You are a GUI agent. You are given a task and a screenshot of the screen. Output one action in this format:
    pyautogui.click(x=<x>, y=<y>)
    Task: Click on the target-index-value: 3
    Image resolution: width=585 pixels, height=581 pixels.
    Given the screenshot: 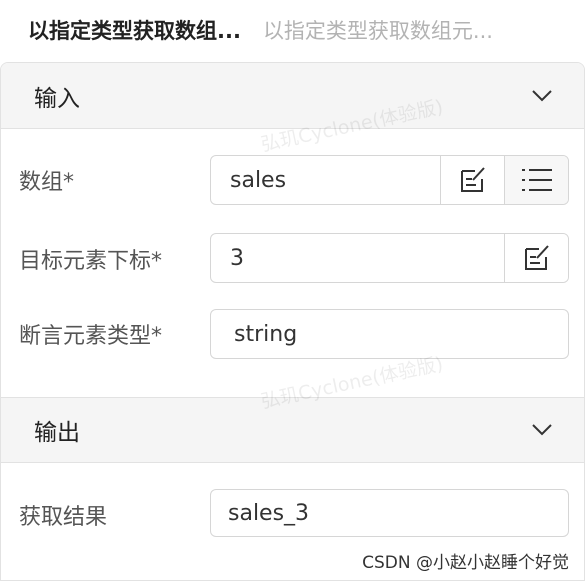 What is the action you would take?
    pyautogui.click(x=357, y=258)
    